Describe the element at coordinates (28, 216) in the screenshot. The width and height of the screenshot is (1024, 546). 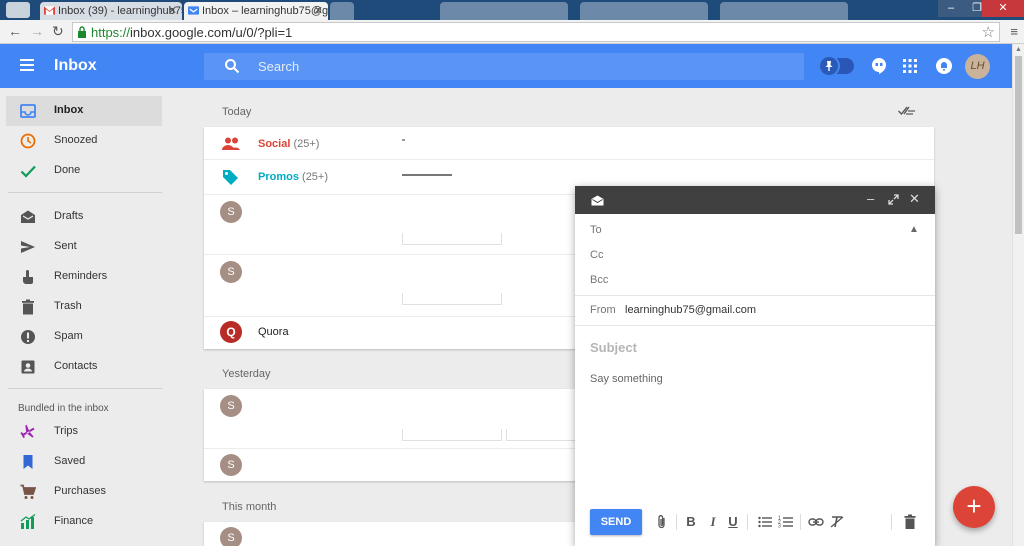
I see `drafts-icon` at that location.